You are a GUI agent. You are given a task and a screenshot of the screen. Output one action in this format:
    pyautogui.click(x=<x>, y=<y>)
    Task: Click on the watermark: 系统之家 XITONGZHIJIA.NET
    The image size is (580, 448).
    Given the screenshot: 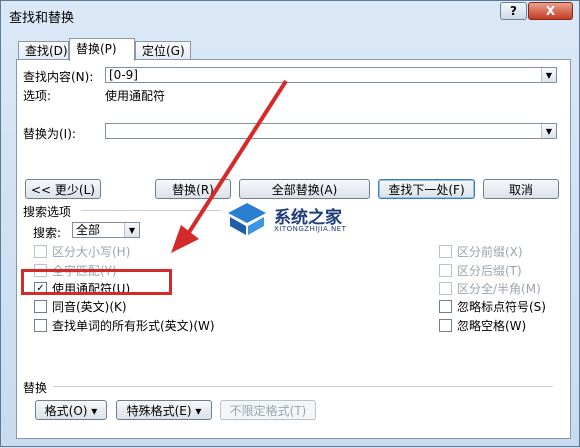 What is the action you would take?
    pyautogui.click(x=301, y=220)
    